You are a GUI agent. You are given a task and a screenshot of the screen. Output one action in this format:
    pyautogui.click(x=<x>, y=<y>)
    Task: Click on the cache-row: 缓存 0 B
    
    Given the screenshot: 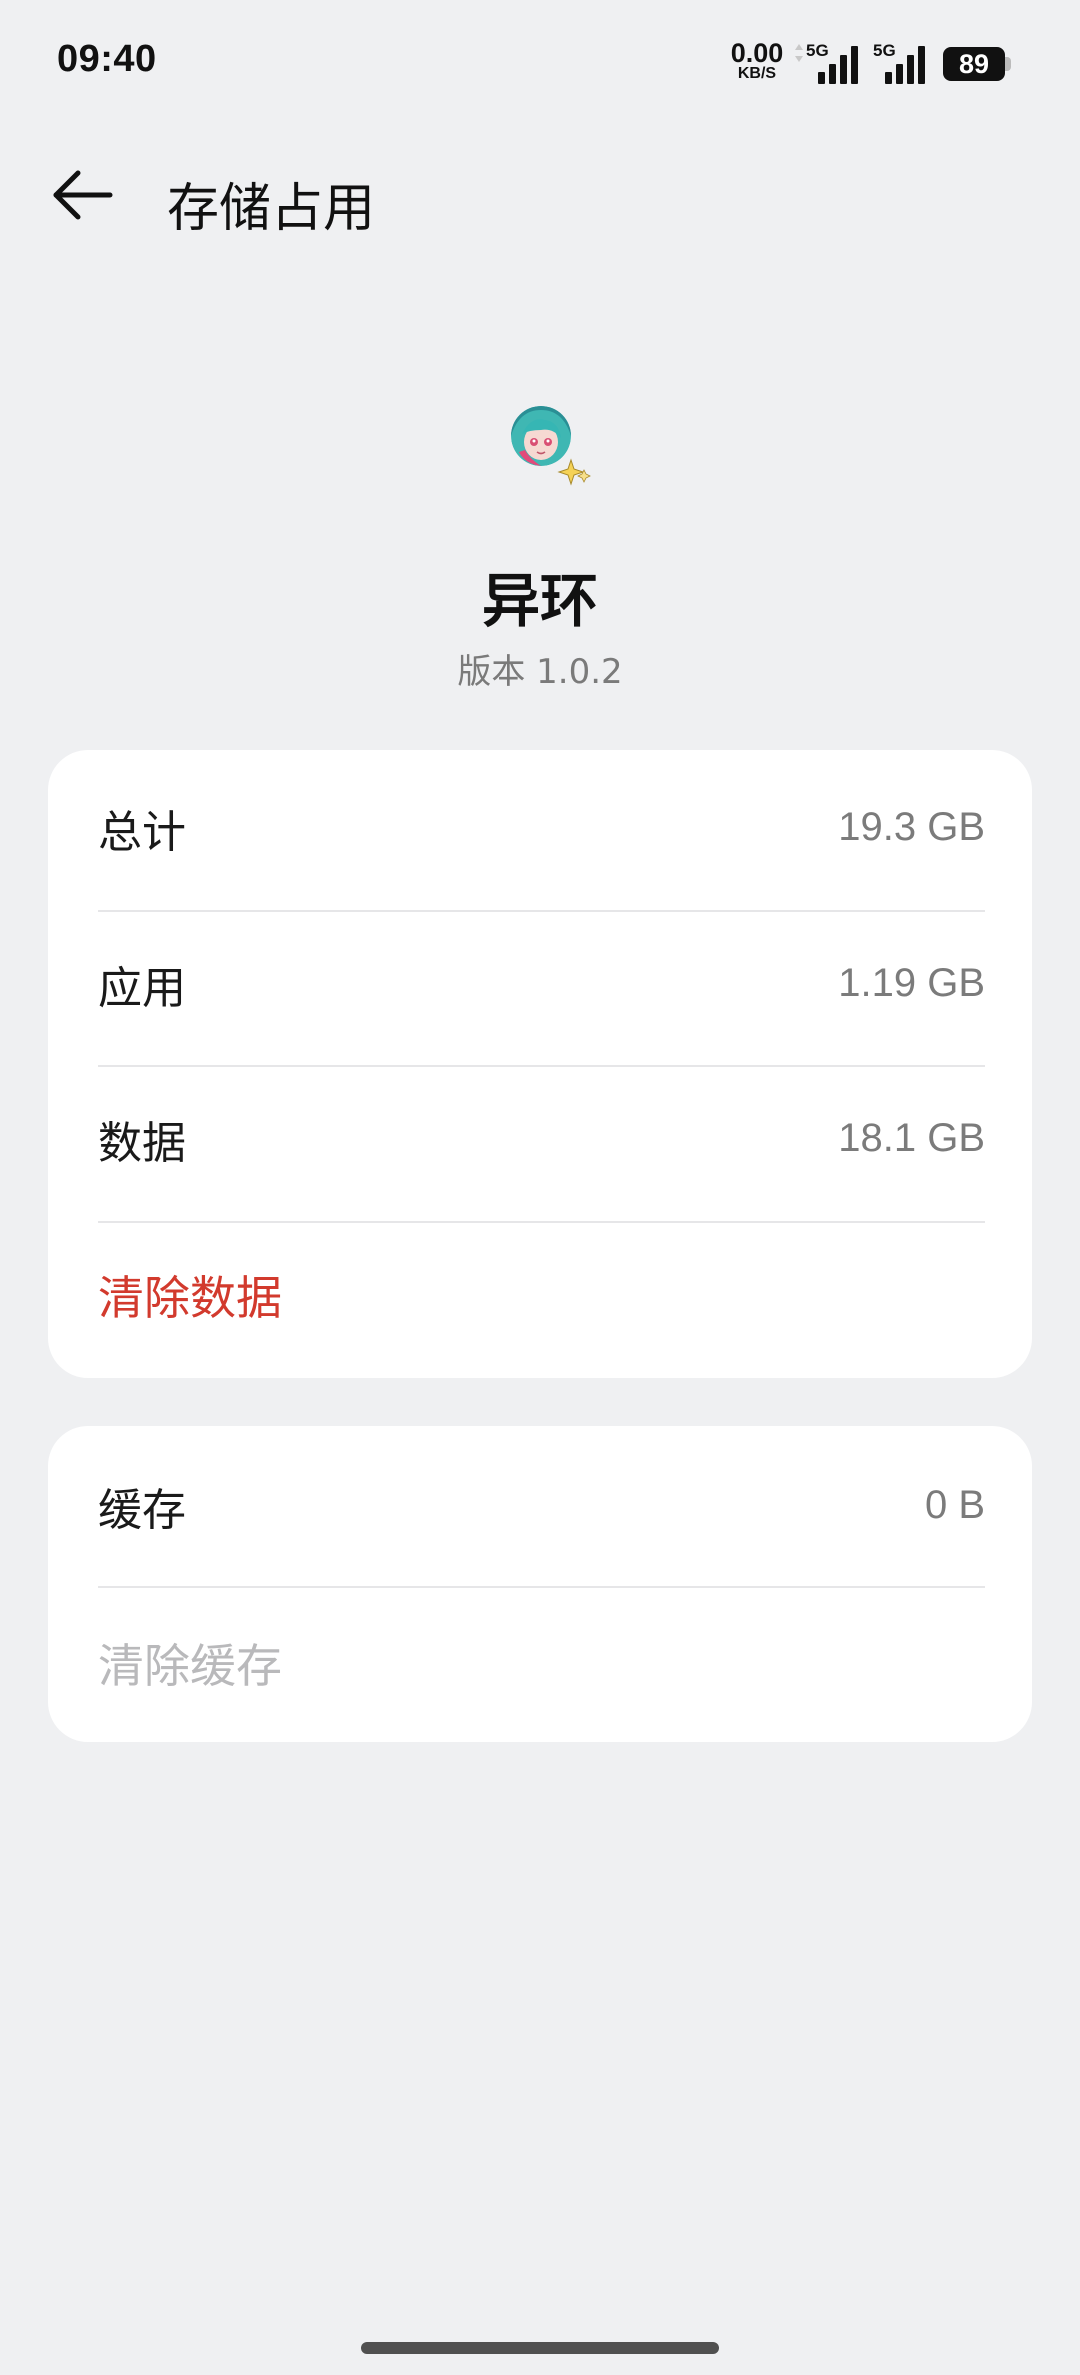 What is the action you would take?
    pyautogui.click(x=541, y=1505)
    